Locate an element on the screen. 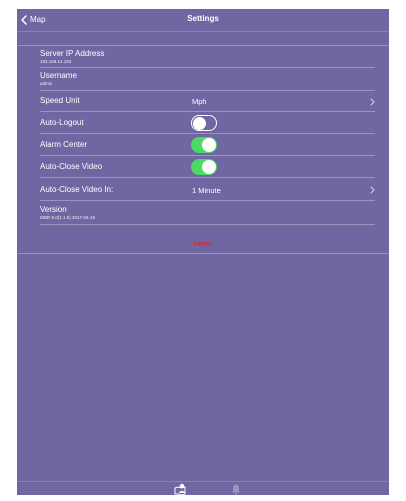 The height and width of the screenshot is (501, 406). map-user-icon is located at coordinates (180, 489).